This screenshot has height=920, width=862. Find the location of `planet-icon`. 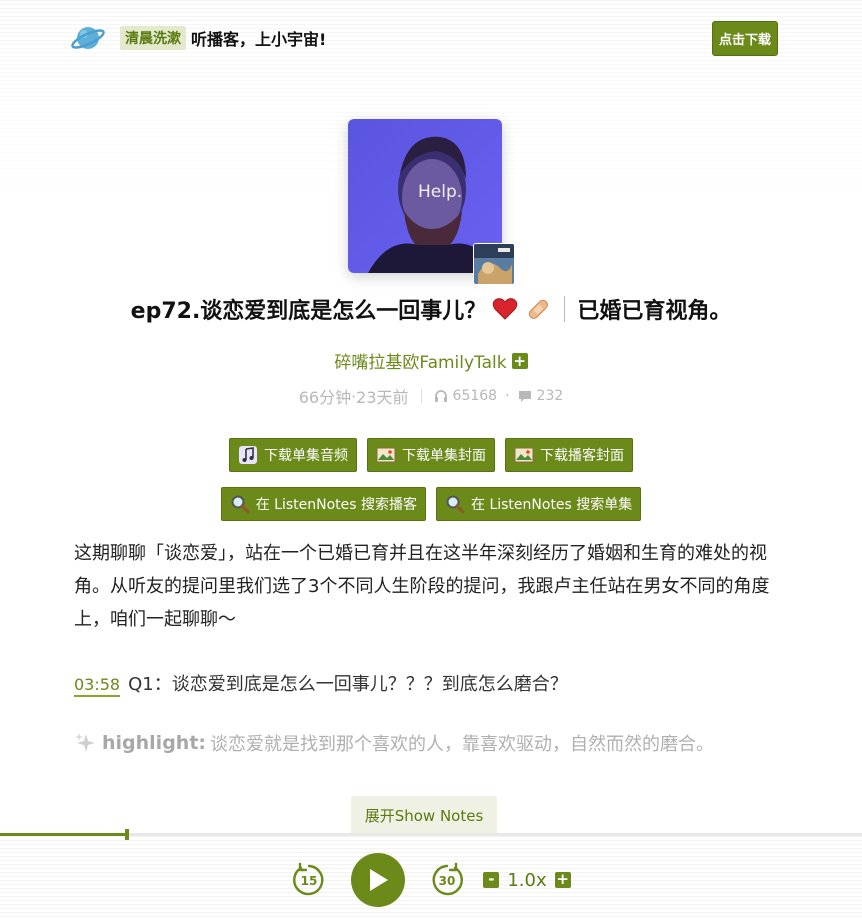

planet-icon is located at coordinates (88, 38).